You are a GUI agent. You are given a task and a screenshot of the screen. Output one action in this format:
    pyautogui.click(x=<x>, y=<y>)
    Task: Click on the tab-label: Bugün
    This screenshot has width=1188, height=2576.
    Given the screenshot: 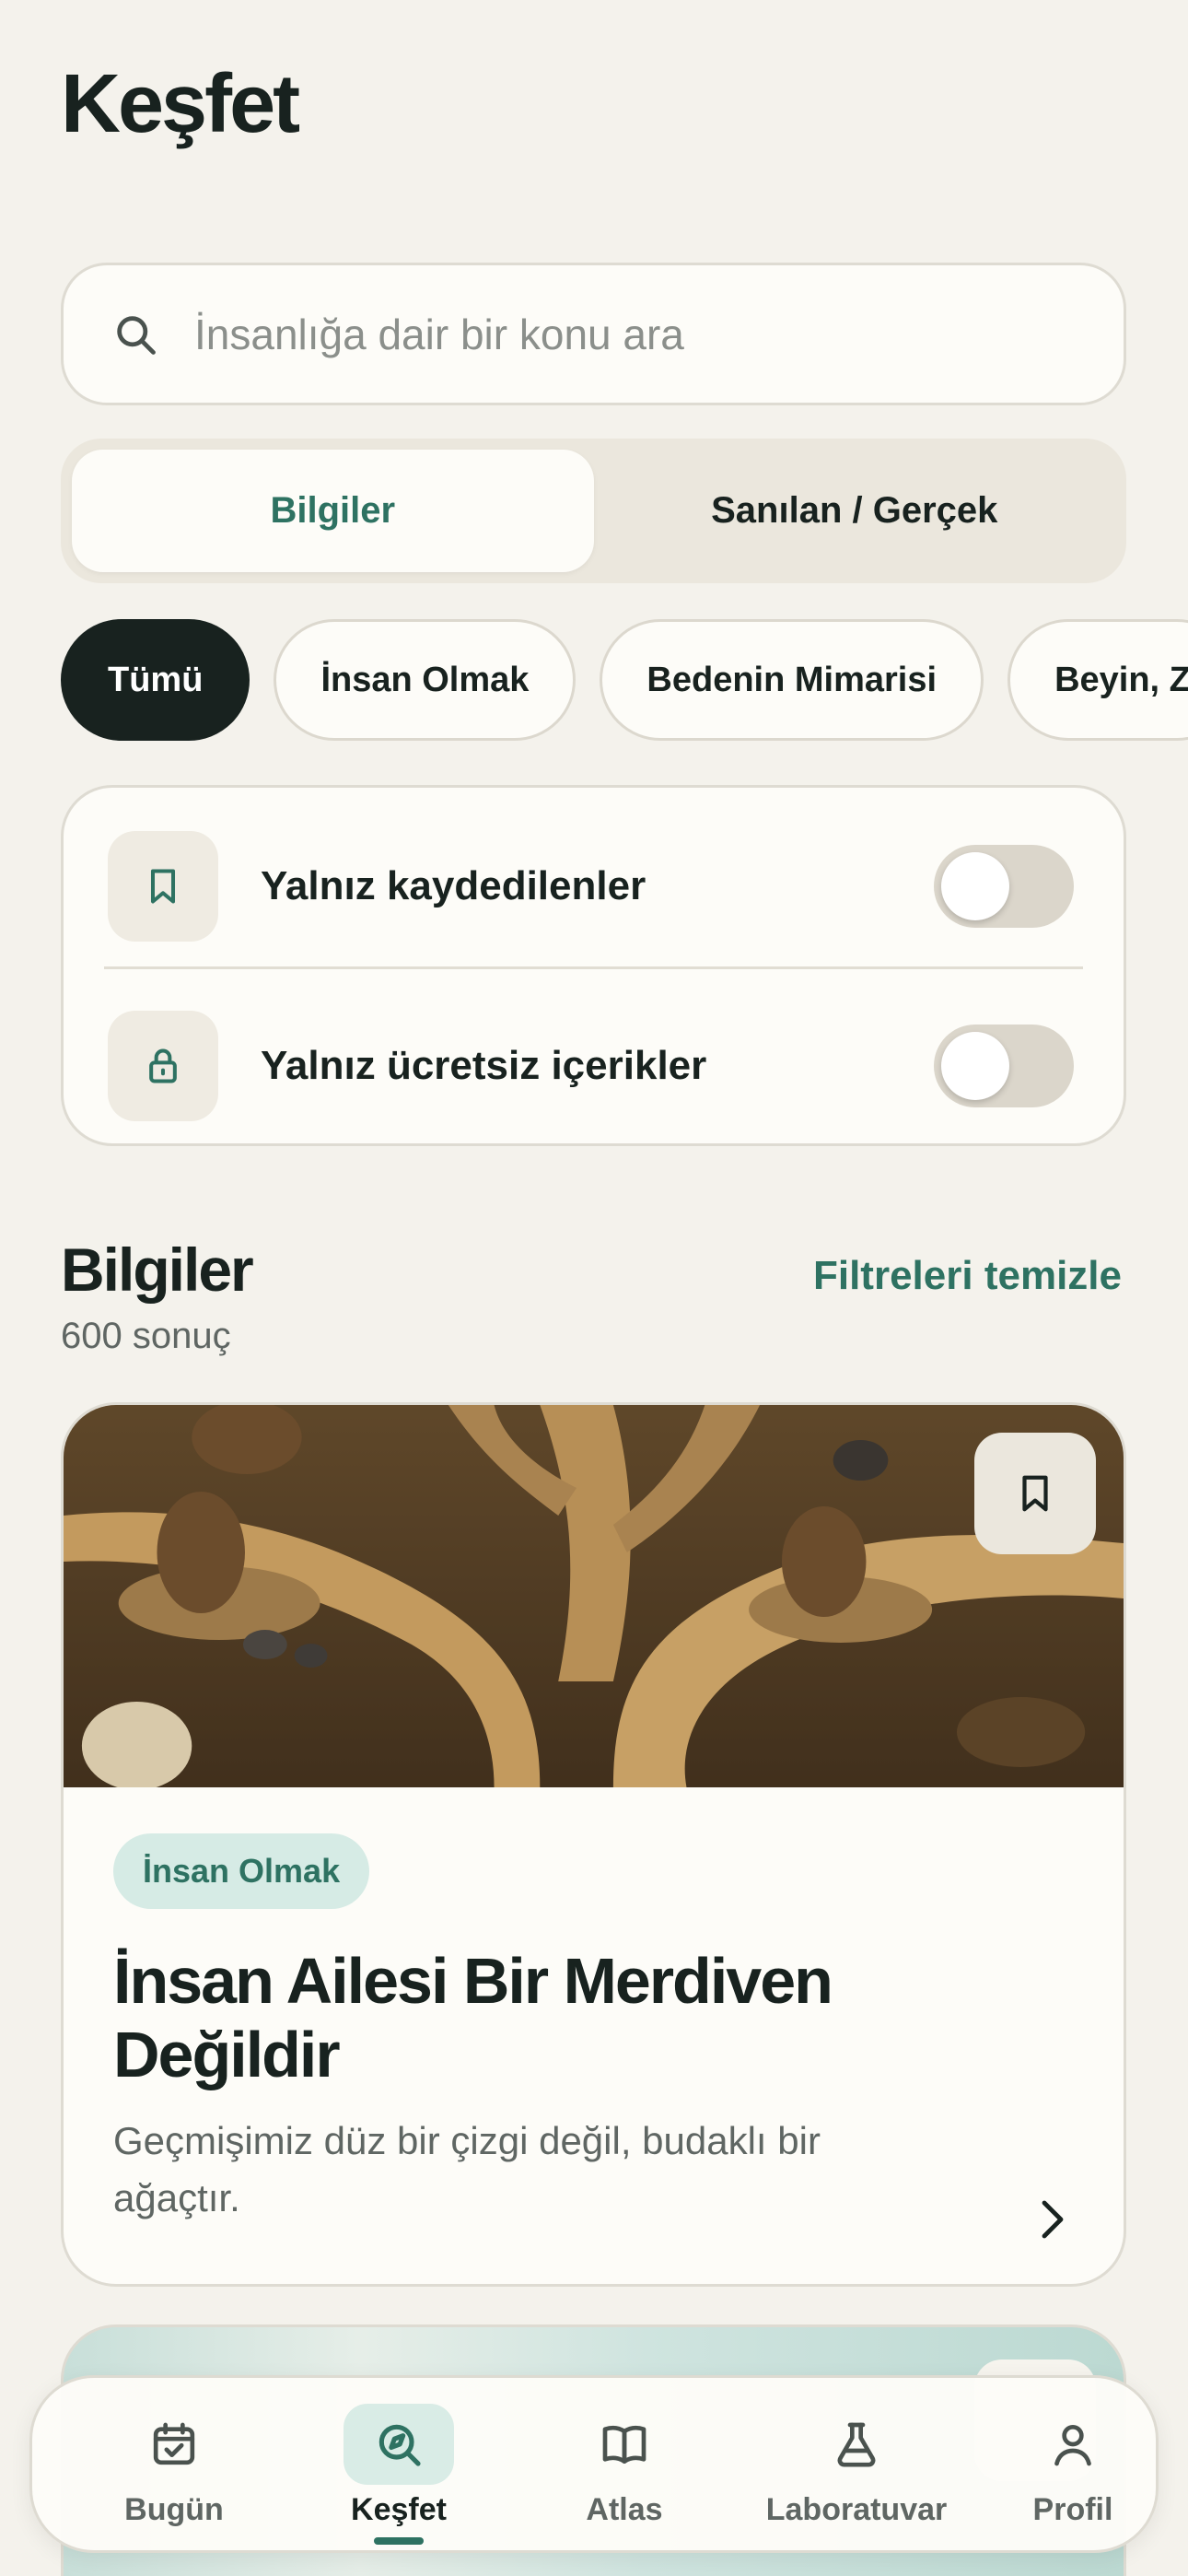 What is the action you would take?
    pyautogui.click(x=174, y=2509)
    